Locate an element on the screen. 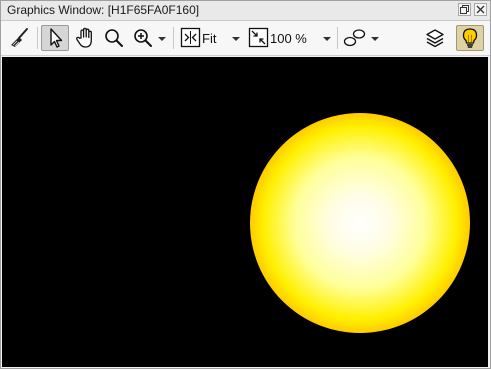  selection-shape-dropdown-button is located at coordinates (361, 38).